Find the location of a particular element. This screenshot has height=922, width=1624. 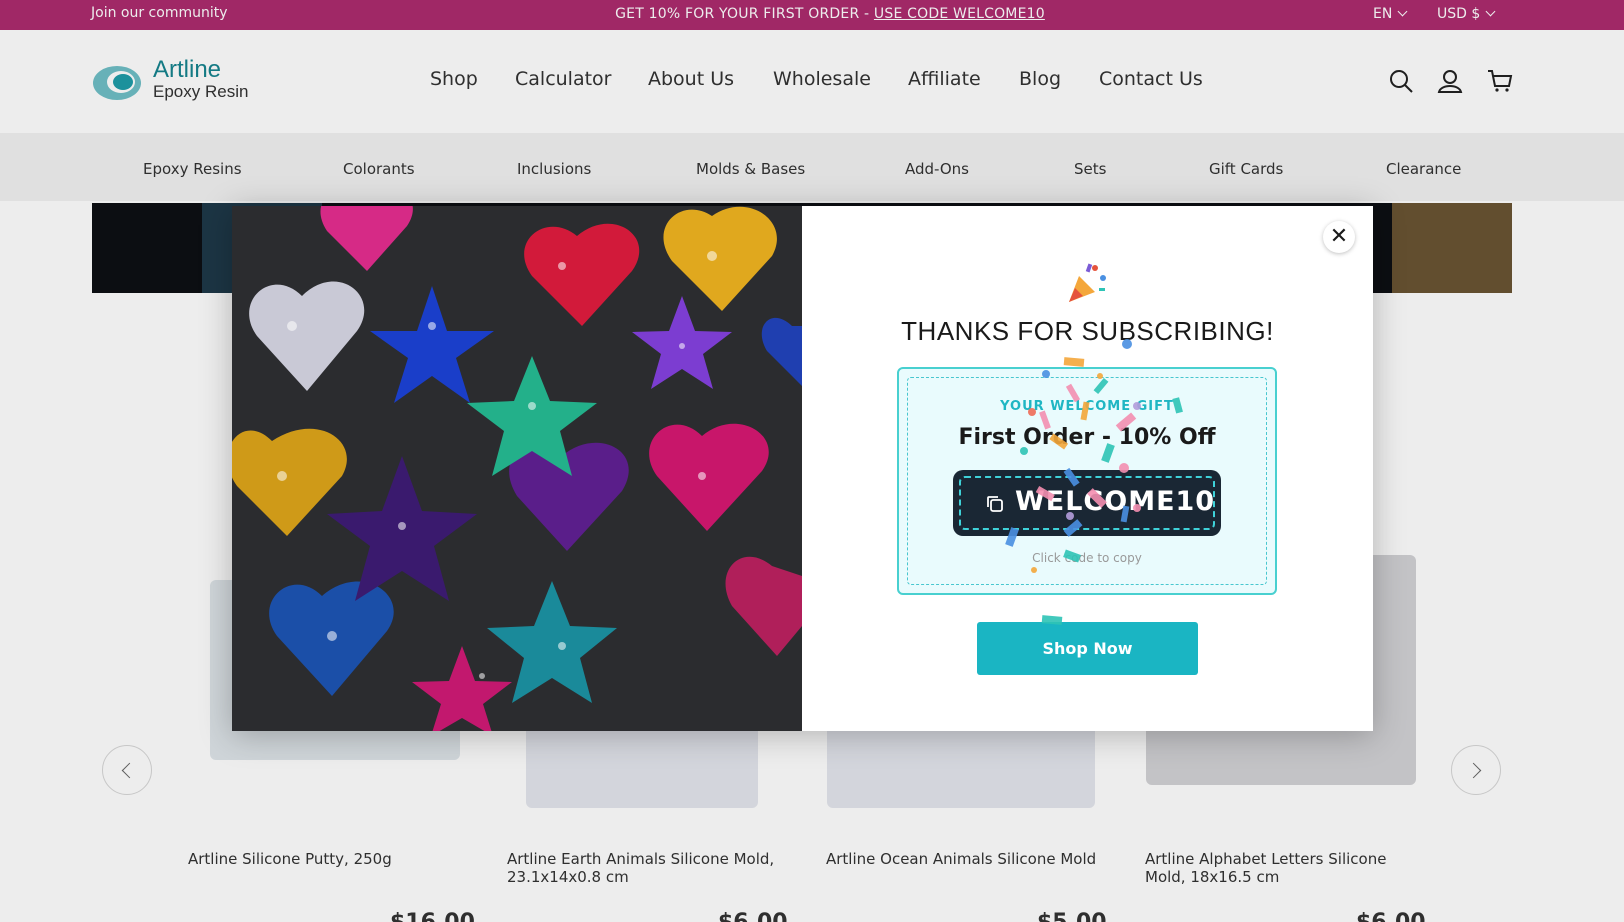

shop-now-button: Shop Now is located at coordinates (1087, 648).